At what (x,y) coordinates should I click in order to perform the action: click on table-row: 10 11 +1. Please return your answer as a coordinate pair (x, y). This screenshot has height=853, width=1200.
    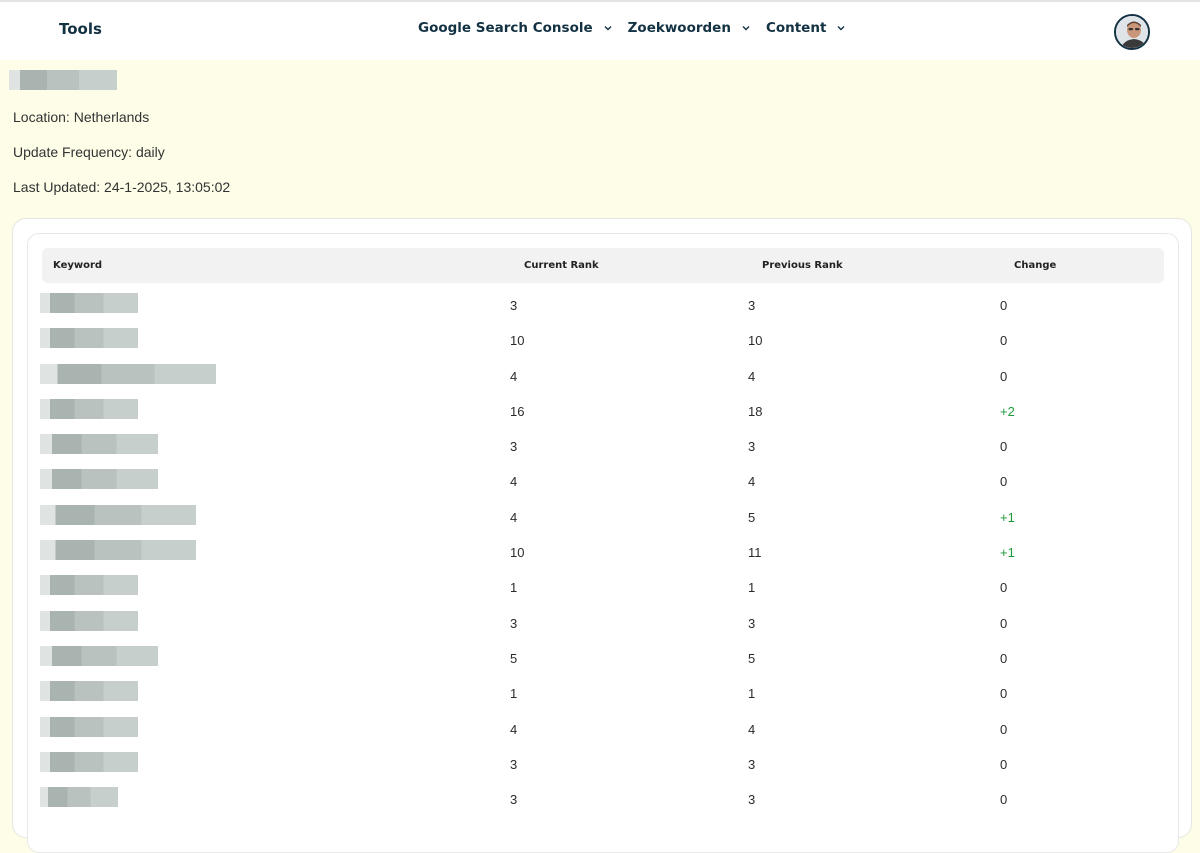
    Looking at the image, I should click on (604, 551).